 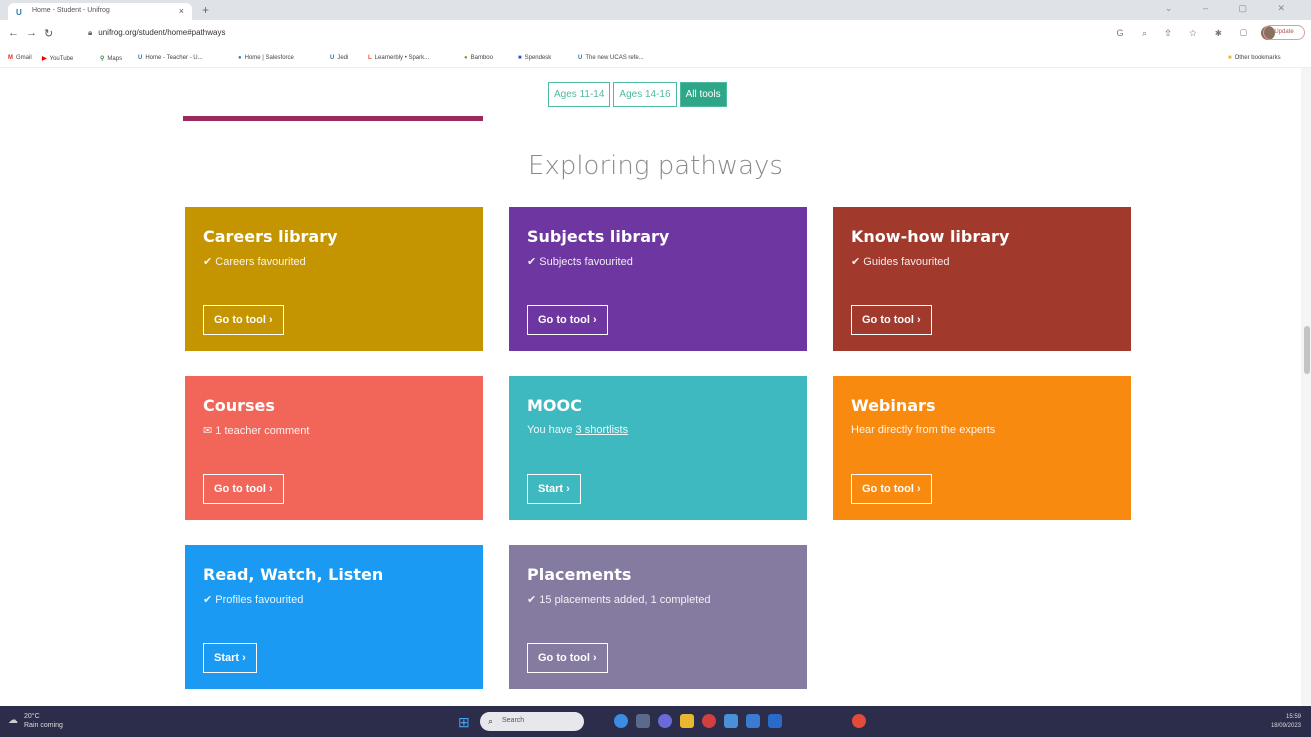 What do you see at coordinates (256, 431) in the screenshot?
I see `card-subtitle: ✉ 1 teacher comment` at bounding box center [256, 431].